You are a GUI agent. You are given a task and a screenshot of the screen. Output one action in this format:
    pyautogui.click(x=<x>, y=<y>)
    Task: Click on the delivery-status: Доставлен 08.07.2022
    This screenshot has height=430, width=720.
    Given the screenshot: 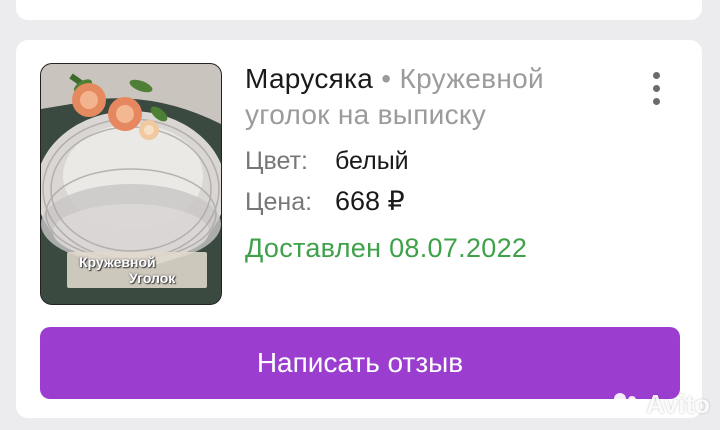 What is the action you would take?
    pyautogui.click(x=386, y=248)
    